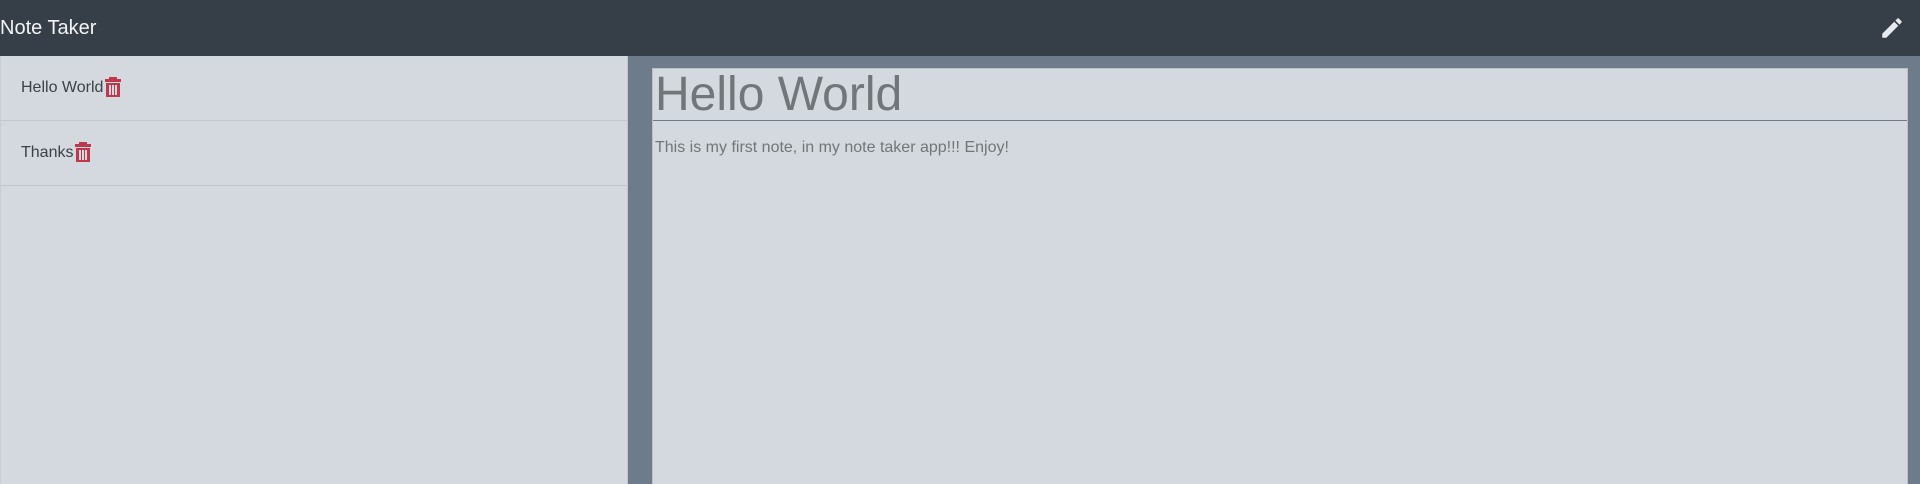 The height and width of the screenshot is (484, 1920). Describe the element at coordinates (314, 88) in the screenshot. I see `list-item: Hello World` at that location.